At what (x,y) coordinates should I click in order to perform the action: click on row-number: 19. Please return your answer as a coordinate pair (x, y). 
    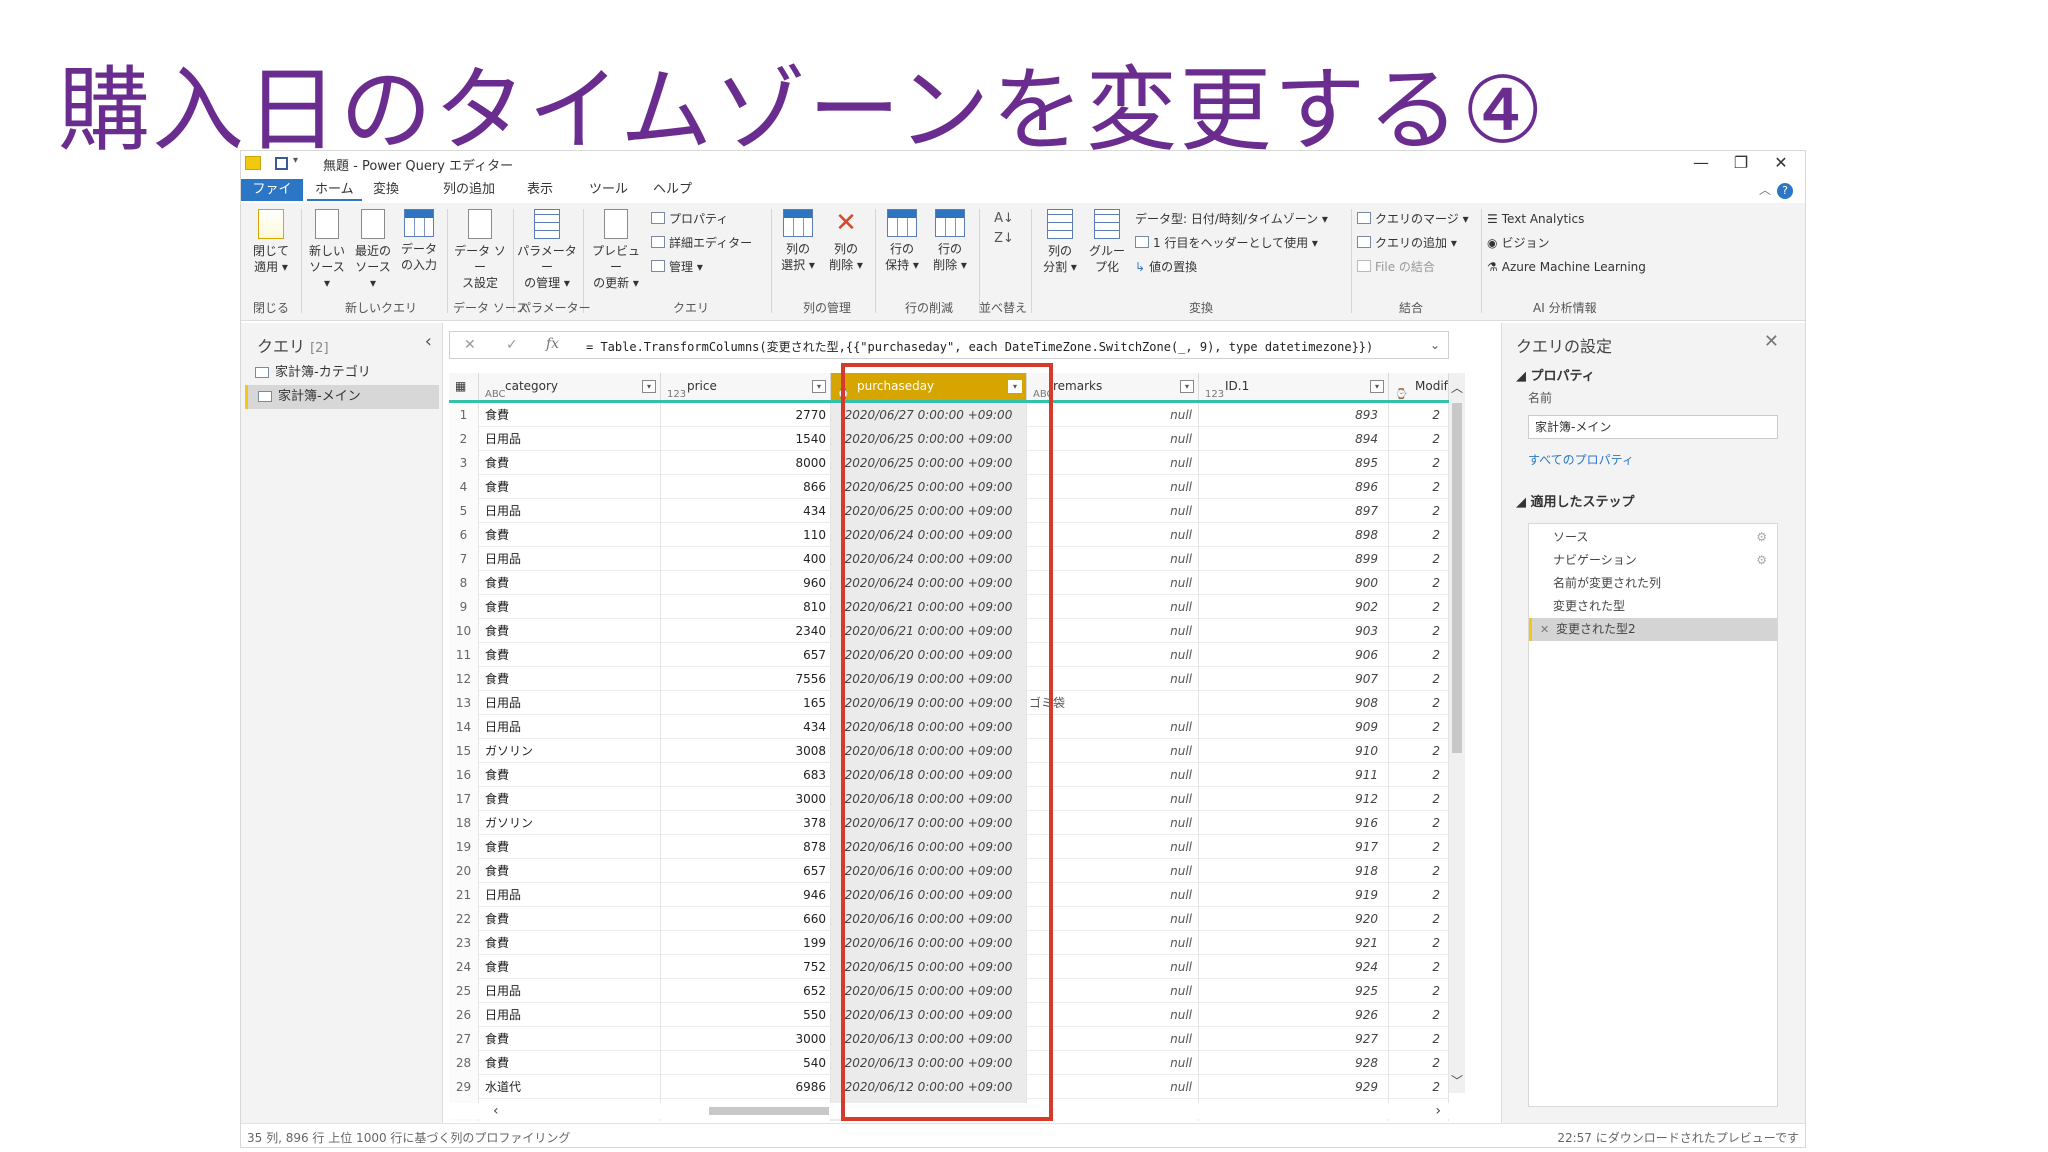
    Looking at the image, I should click on (464, 847).